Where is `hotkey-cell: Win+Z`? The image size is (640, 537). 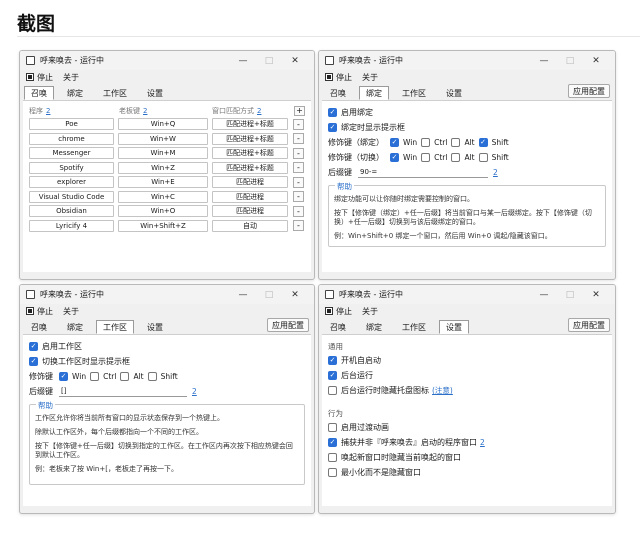
hotkey-cell: Win+Z is located at coordinates (163, 167).